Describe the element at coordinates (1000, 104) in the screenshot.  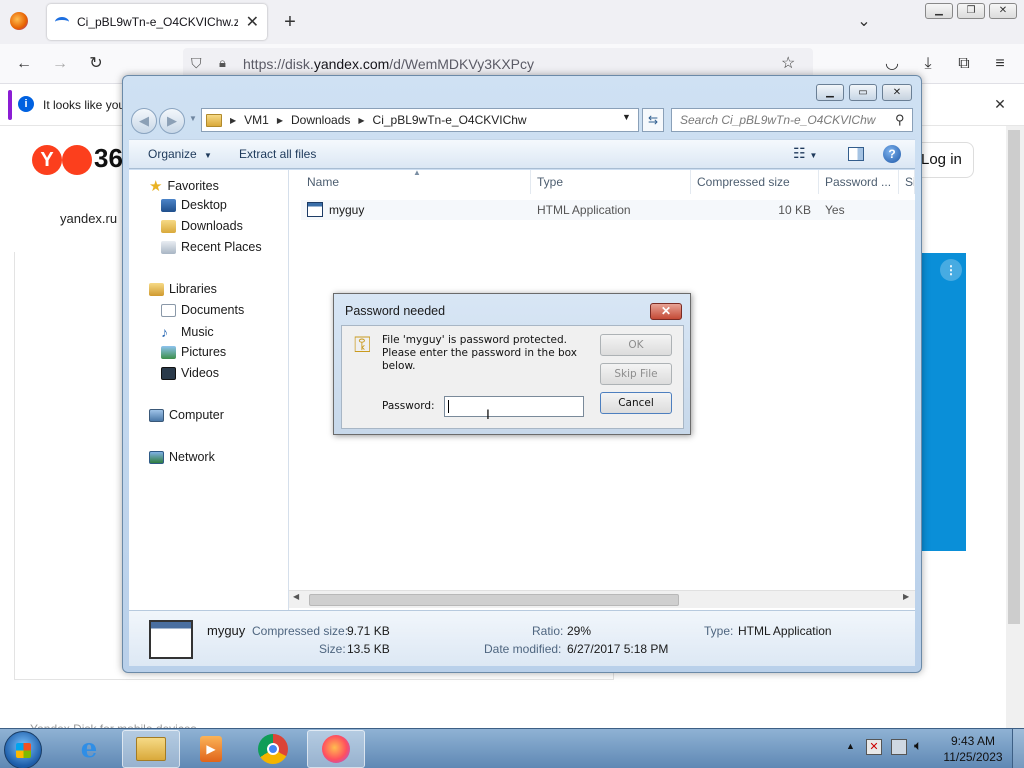
I see `close-notice-icon: ✕` at that location.